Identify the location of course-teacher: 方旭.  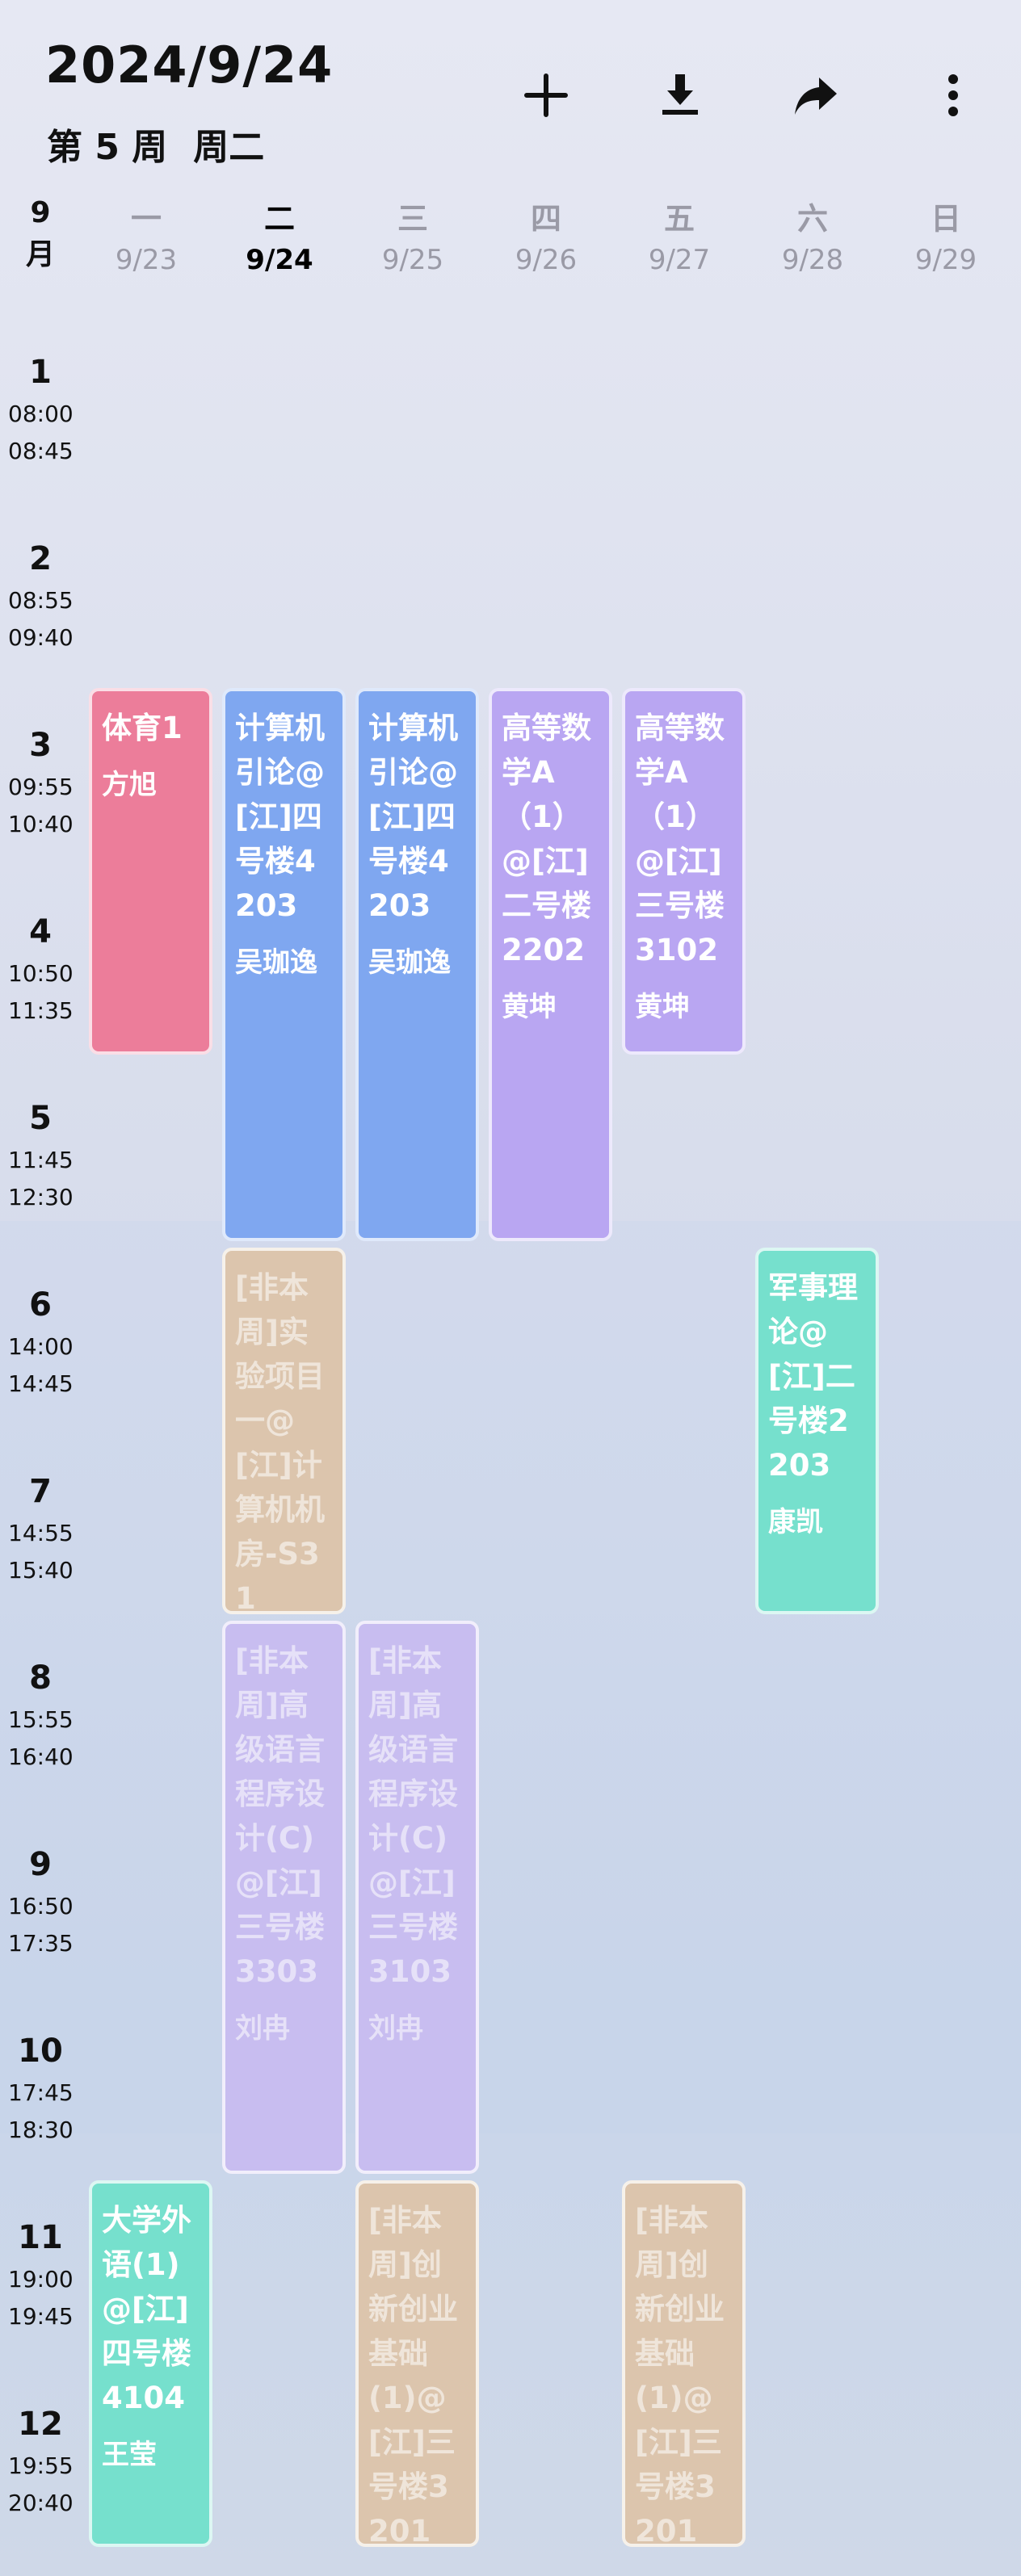
(129, 785).